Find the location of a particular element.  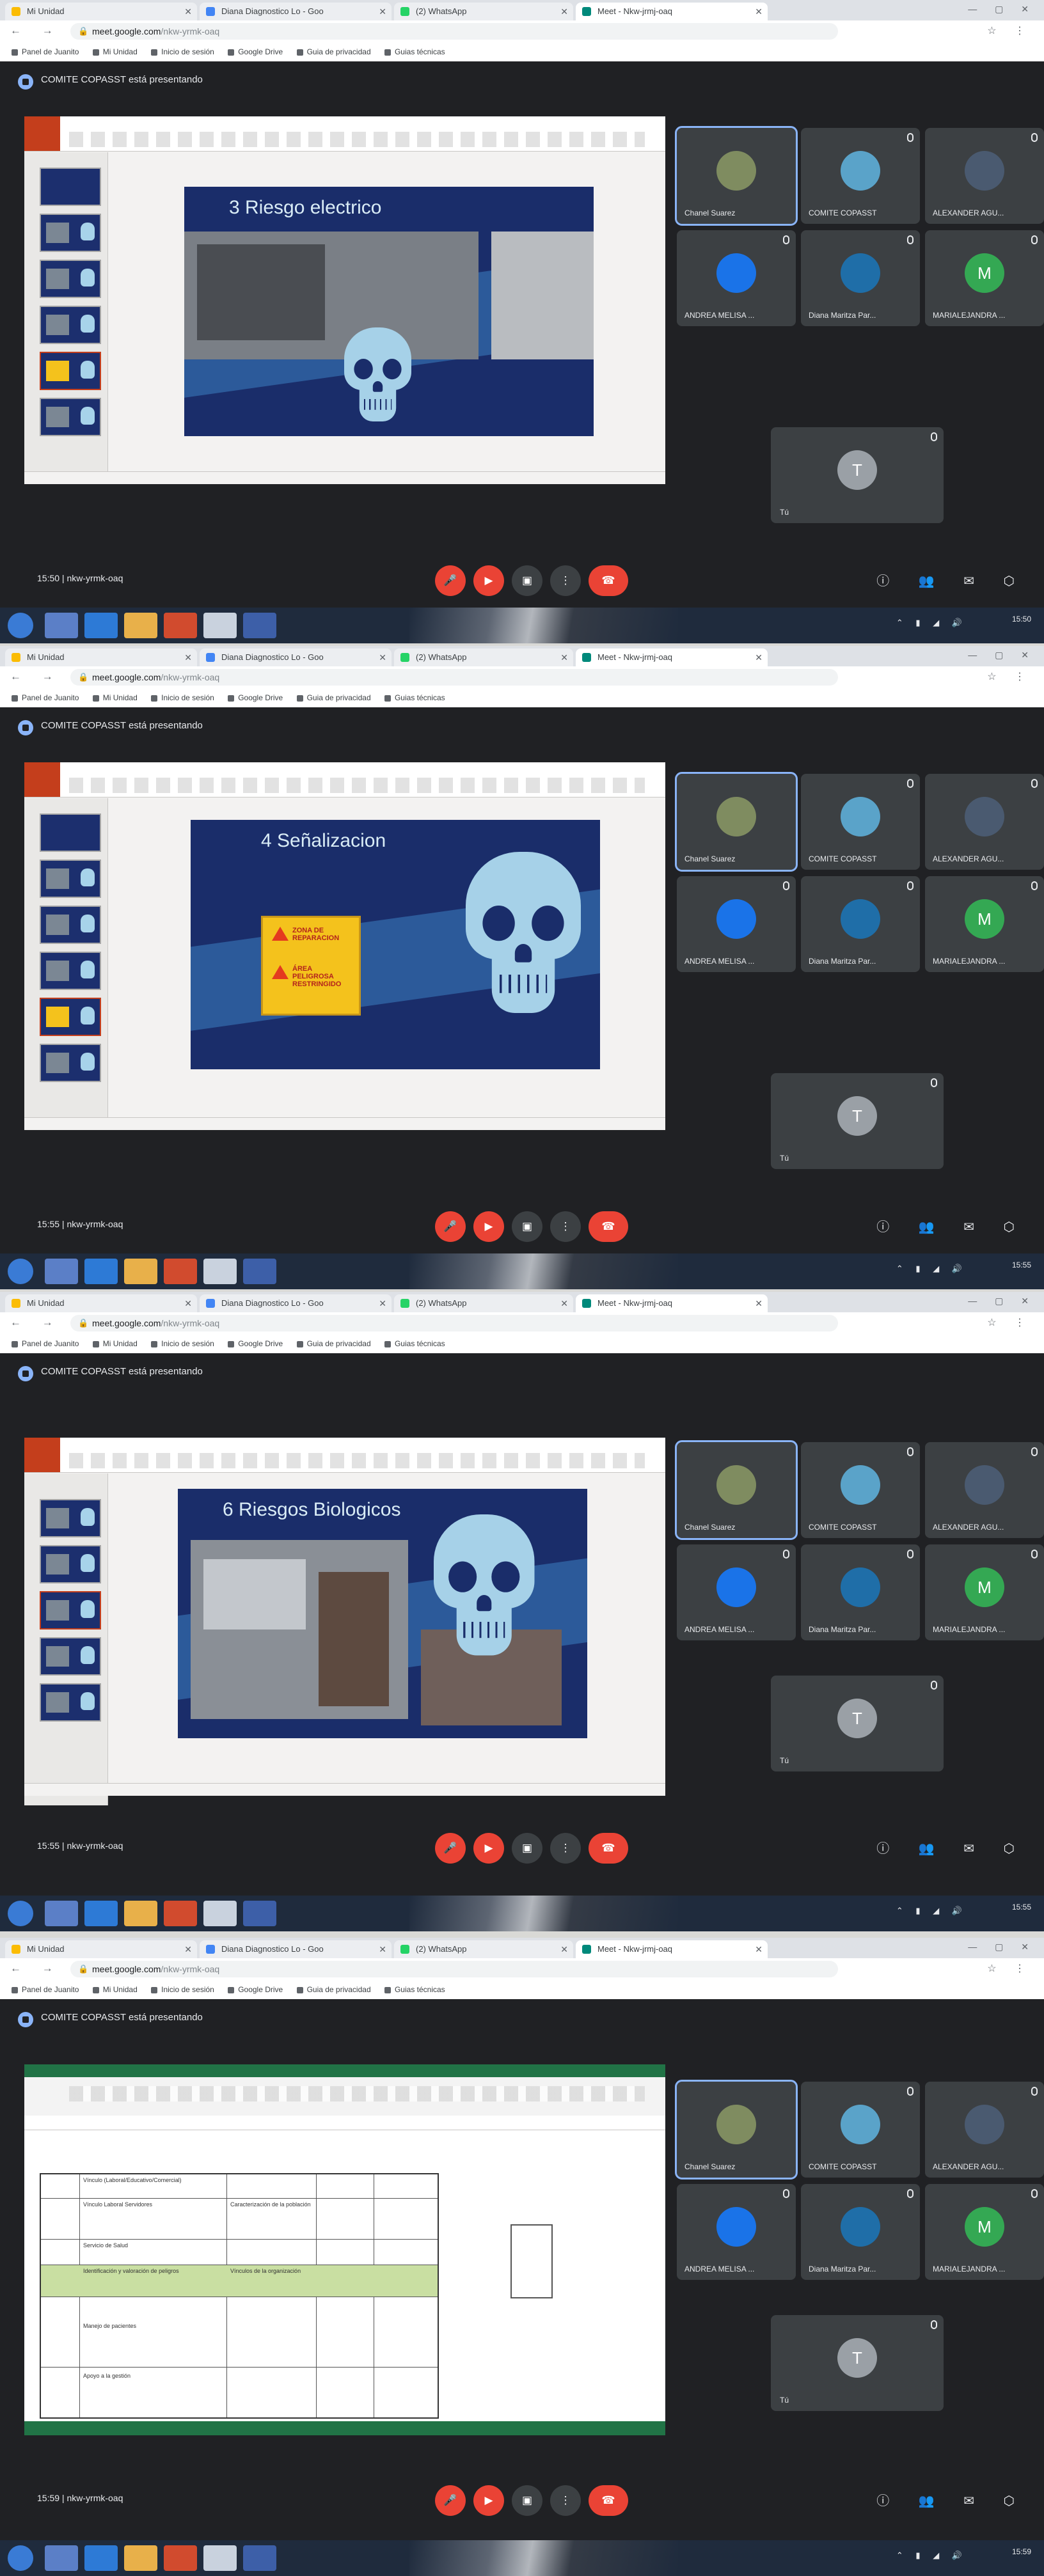

browser-tab: Mi Unidad ✕ is located at coordinates (101, 11).